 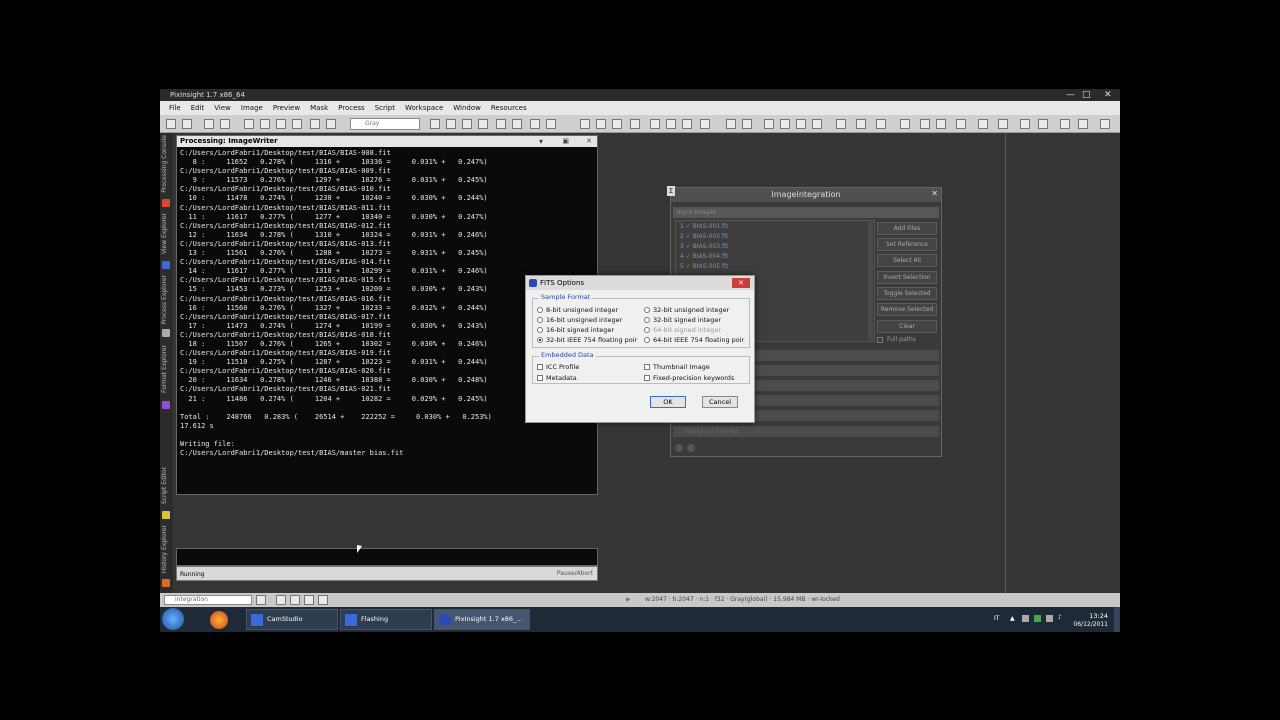 I want to click on remove-selected-button: Remove Selected, so click(x=907, y=309).